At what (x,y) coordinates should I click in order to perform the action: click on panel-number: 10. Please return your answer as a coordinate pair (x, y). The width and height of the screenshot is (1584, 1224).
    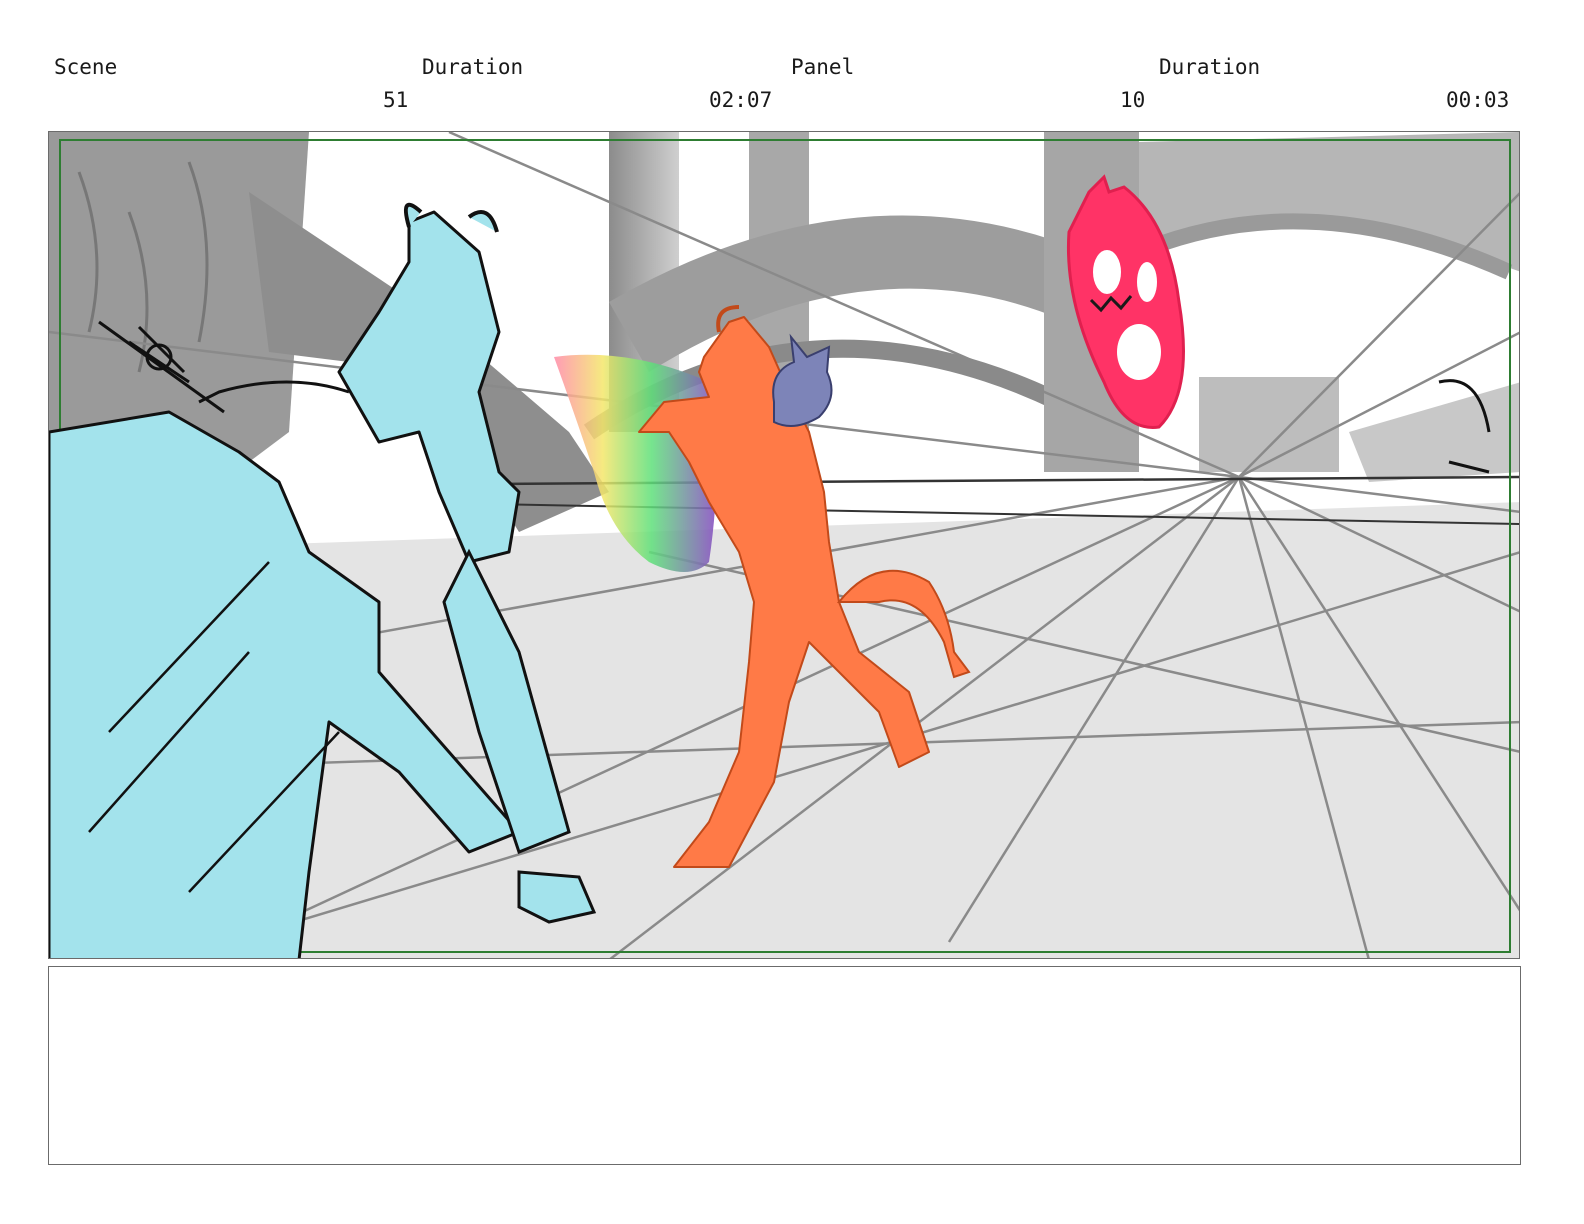
    Looking at the image, I should click on (1133, 100).